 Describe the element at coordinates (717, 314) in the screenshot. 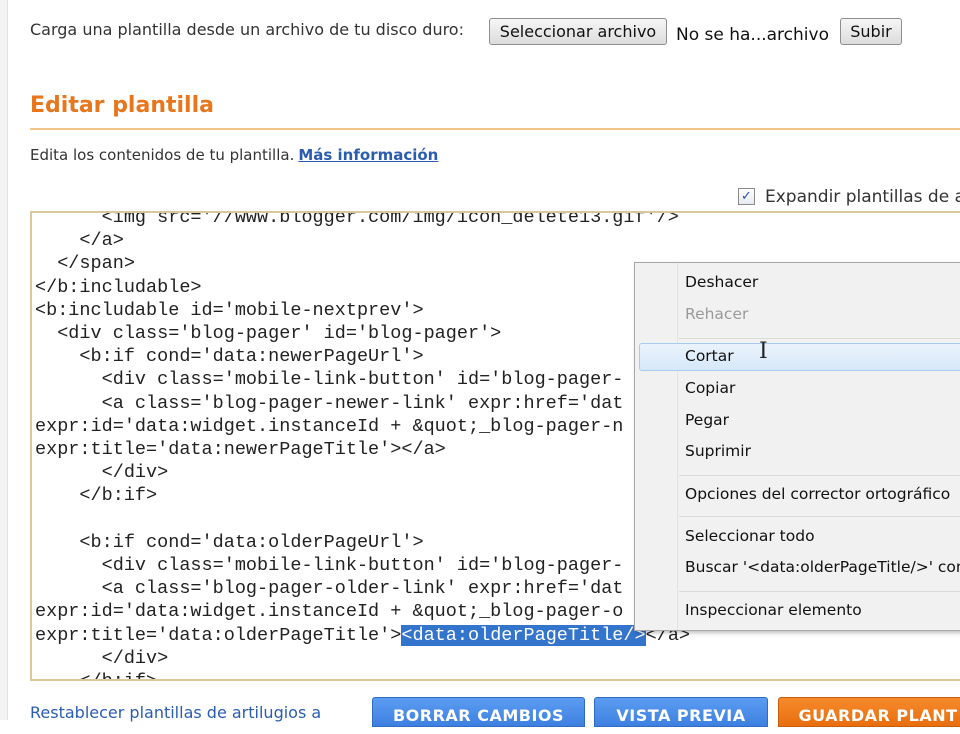

I see `menu-item-rehacer: Rehacer` at that location.